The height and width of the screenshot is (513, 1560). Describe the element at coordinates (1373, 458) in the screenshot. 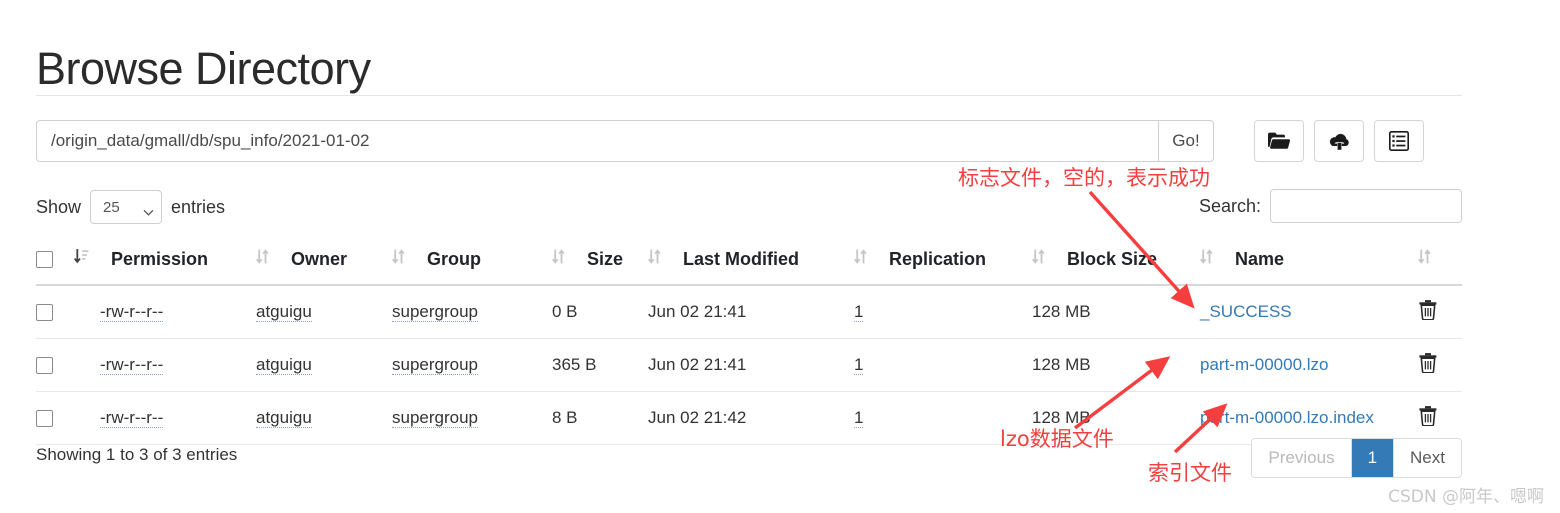

I see `pagination-page-1: 1` at that location.